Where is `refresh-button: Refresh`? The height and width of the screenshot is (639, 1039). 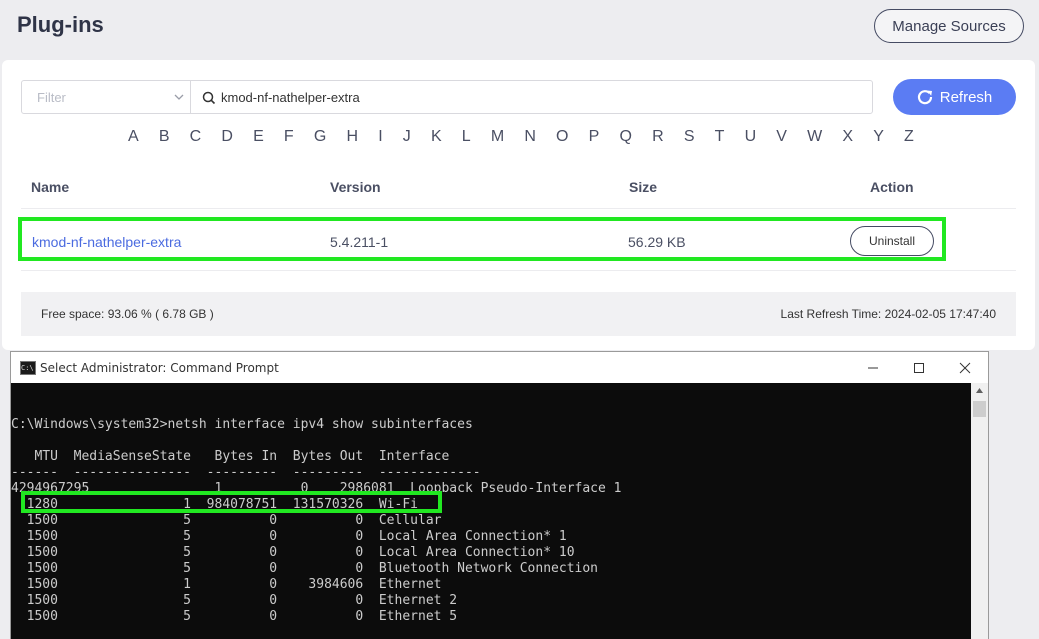
refresh-button: Refresh is located at coordinates (954, 97).